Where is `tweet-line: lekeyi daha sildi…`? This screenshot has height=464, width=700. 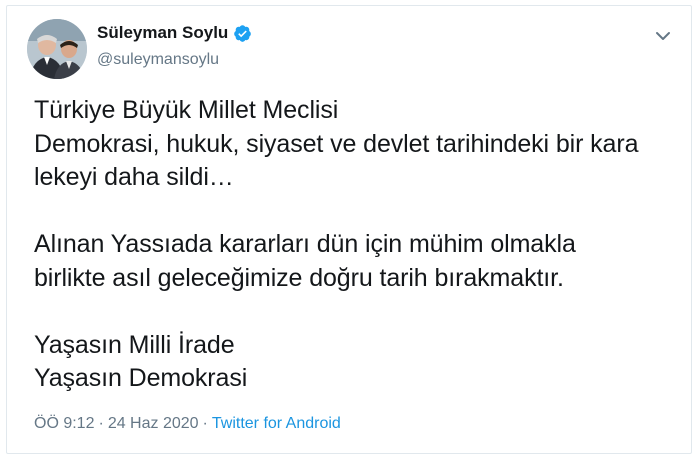 tweet-line: lekeyi daha sildi… is located at coordinates (134, 177).